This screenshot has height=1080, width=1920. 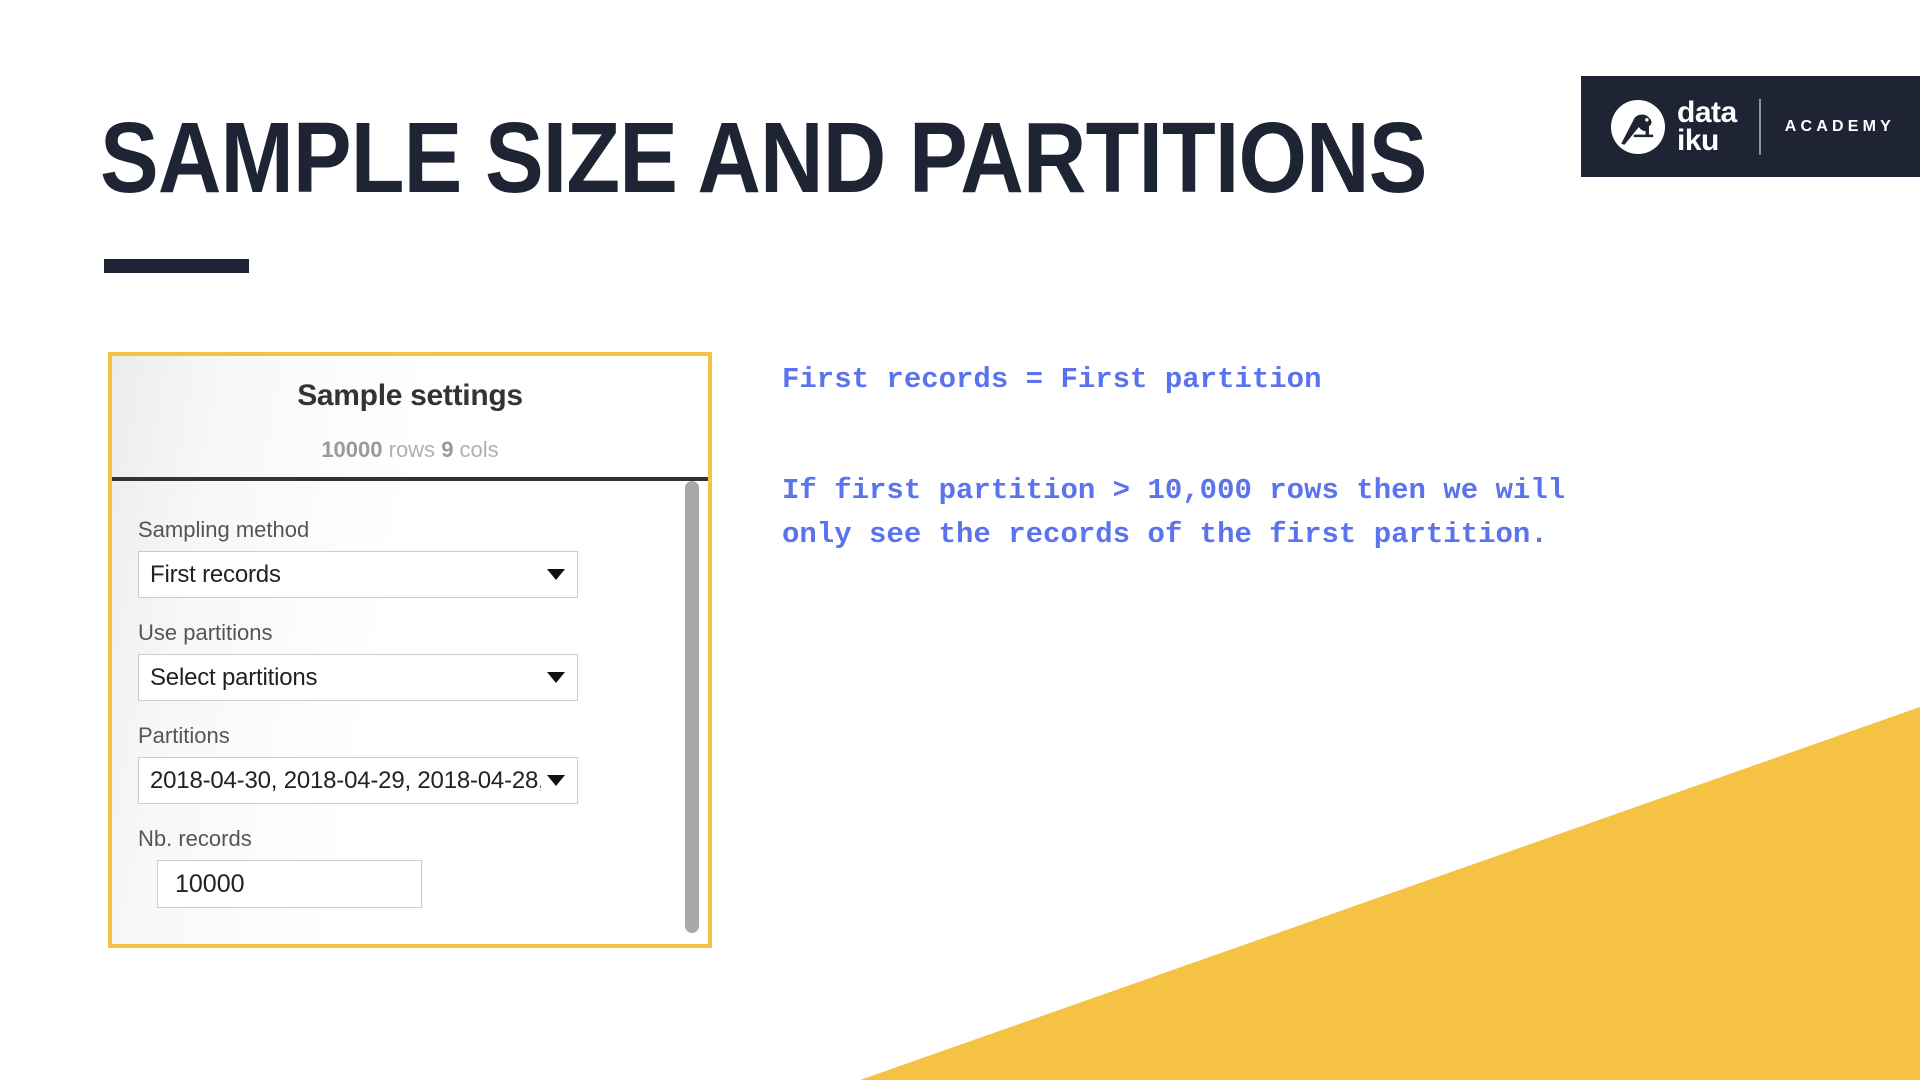 I want to click on dataiku-wordmark: data iku, so click(x=1707, y=126).